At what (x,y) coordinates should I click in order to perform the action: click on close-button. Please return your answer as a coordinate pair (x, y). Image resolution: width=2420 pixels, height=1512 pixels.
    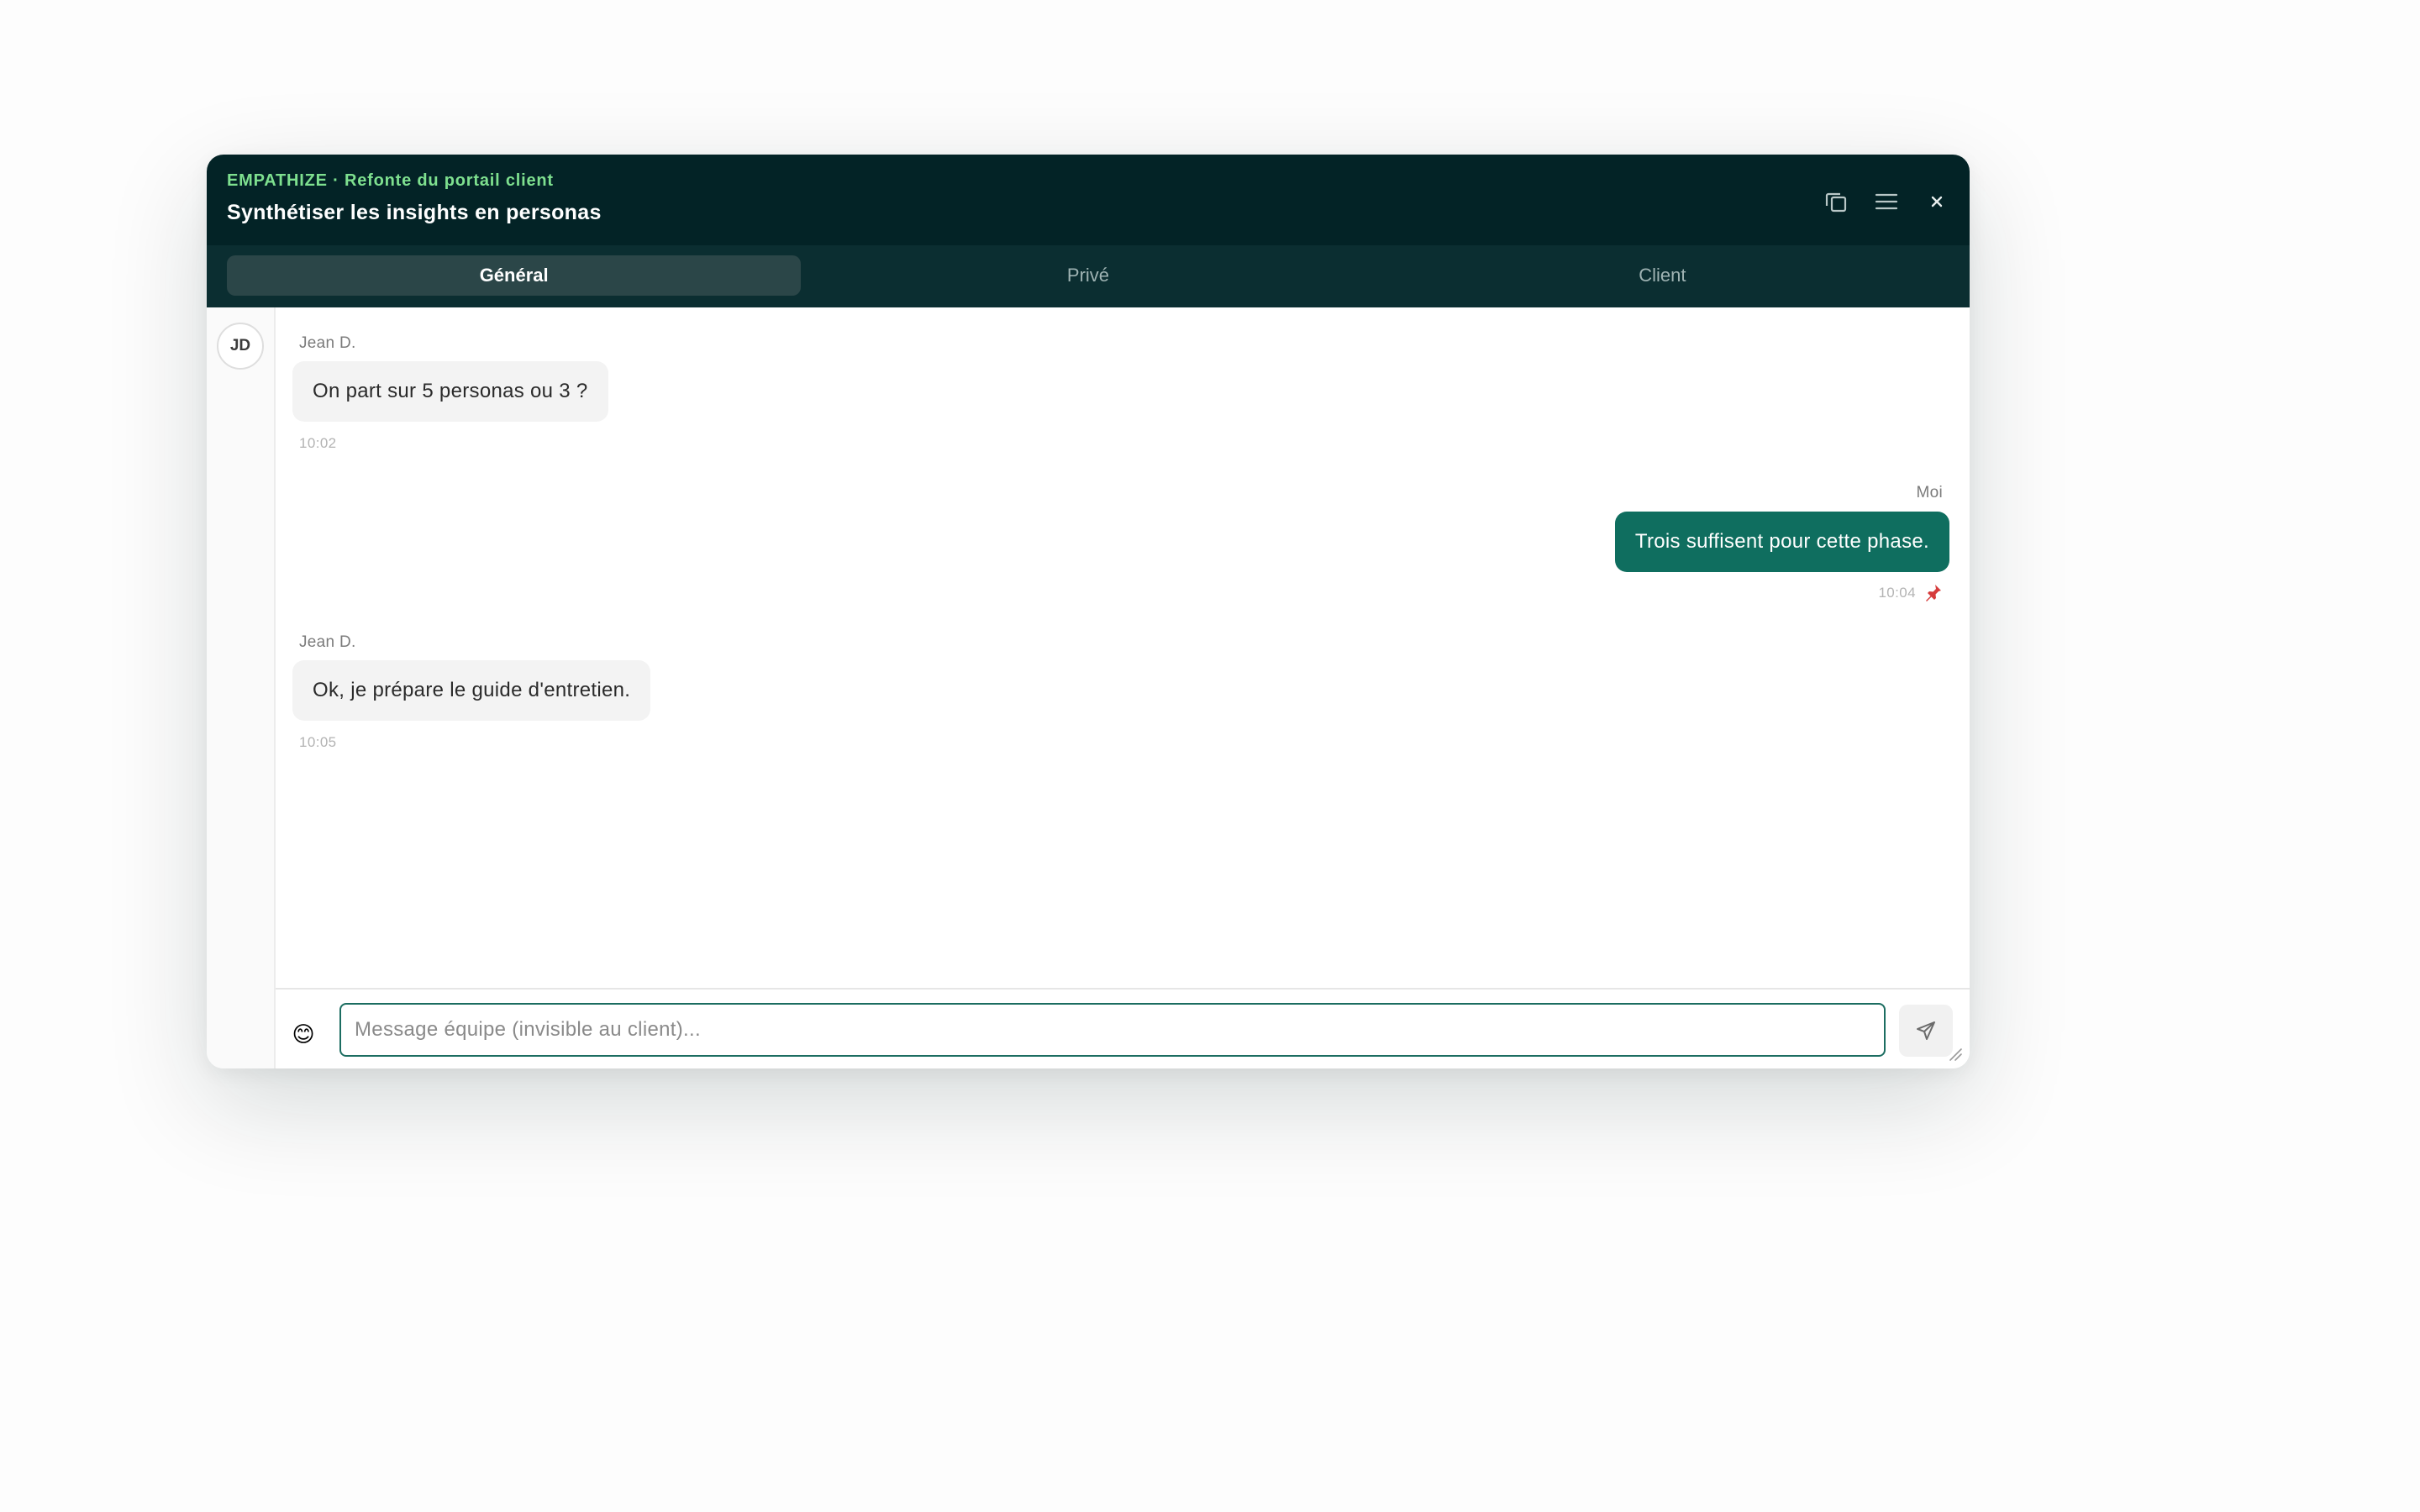
    Looking at the image, I should click on (1937, 201).